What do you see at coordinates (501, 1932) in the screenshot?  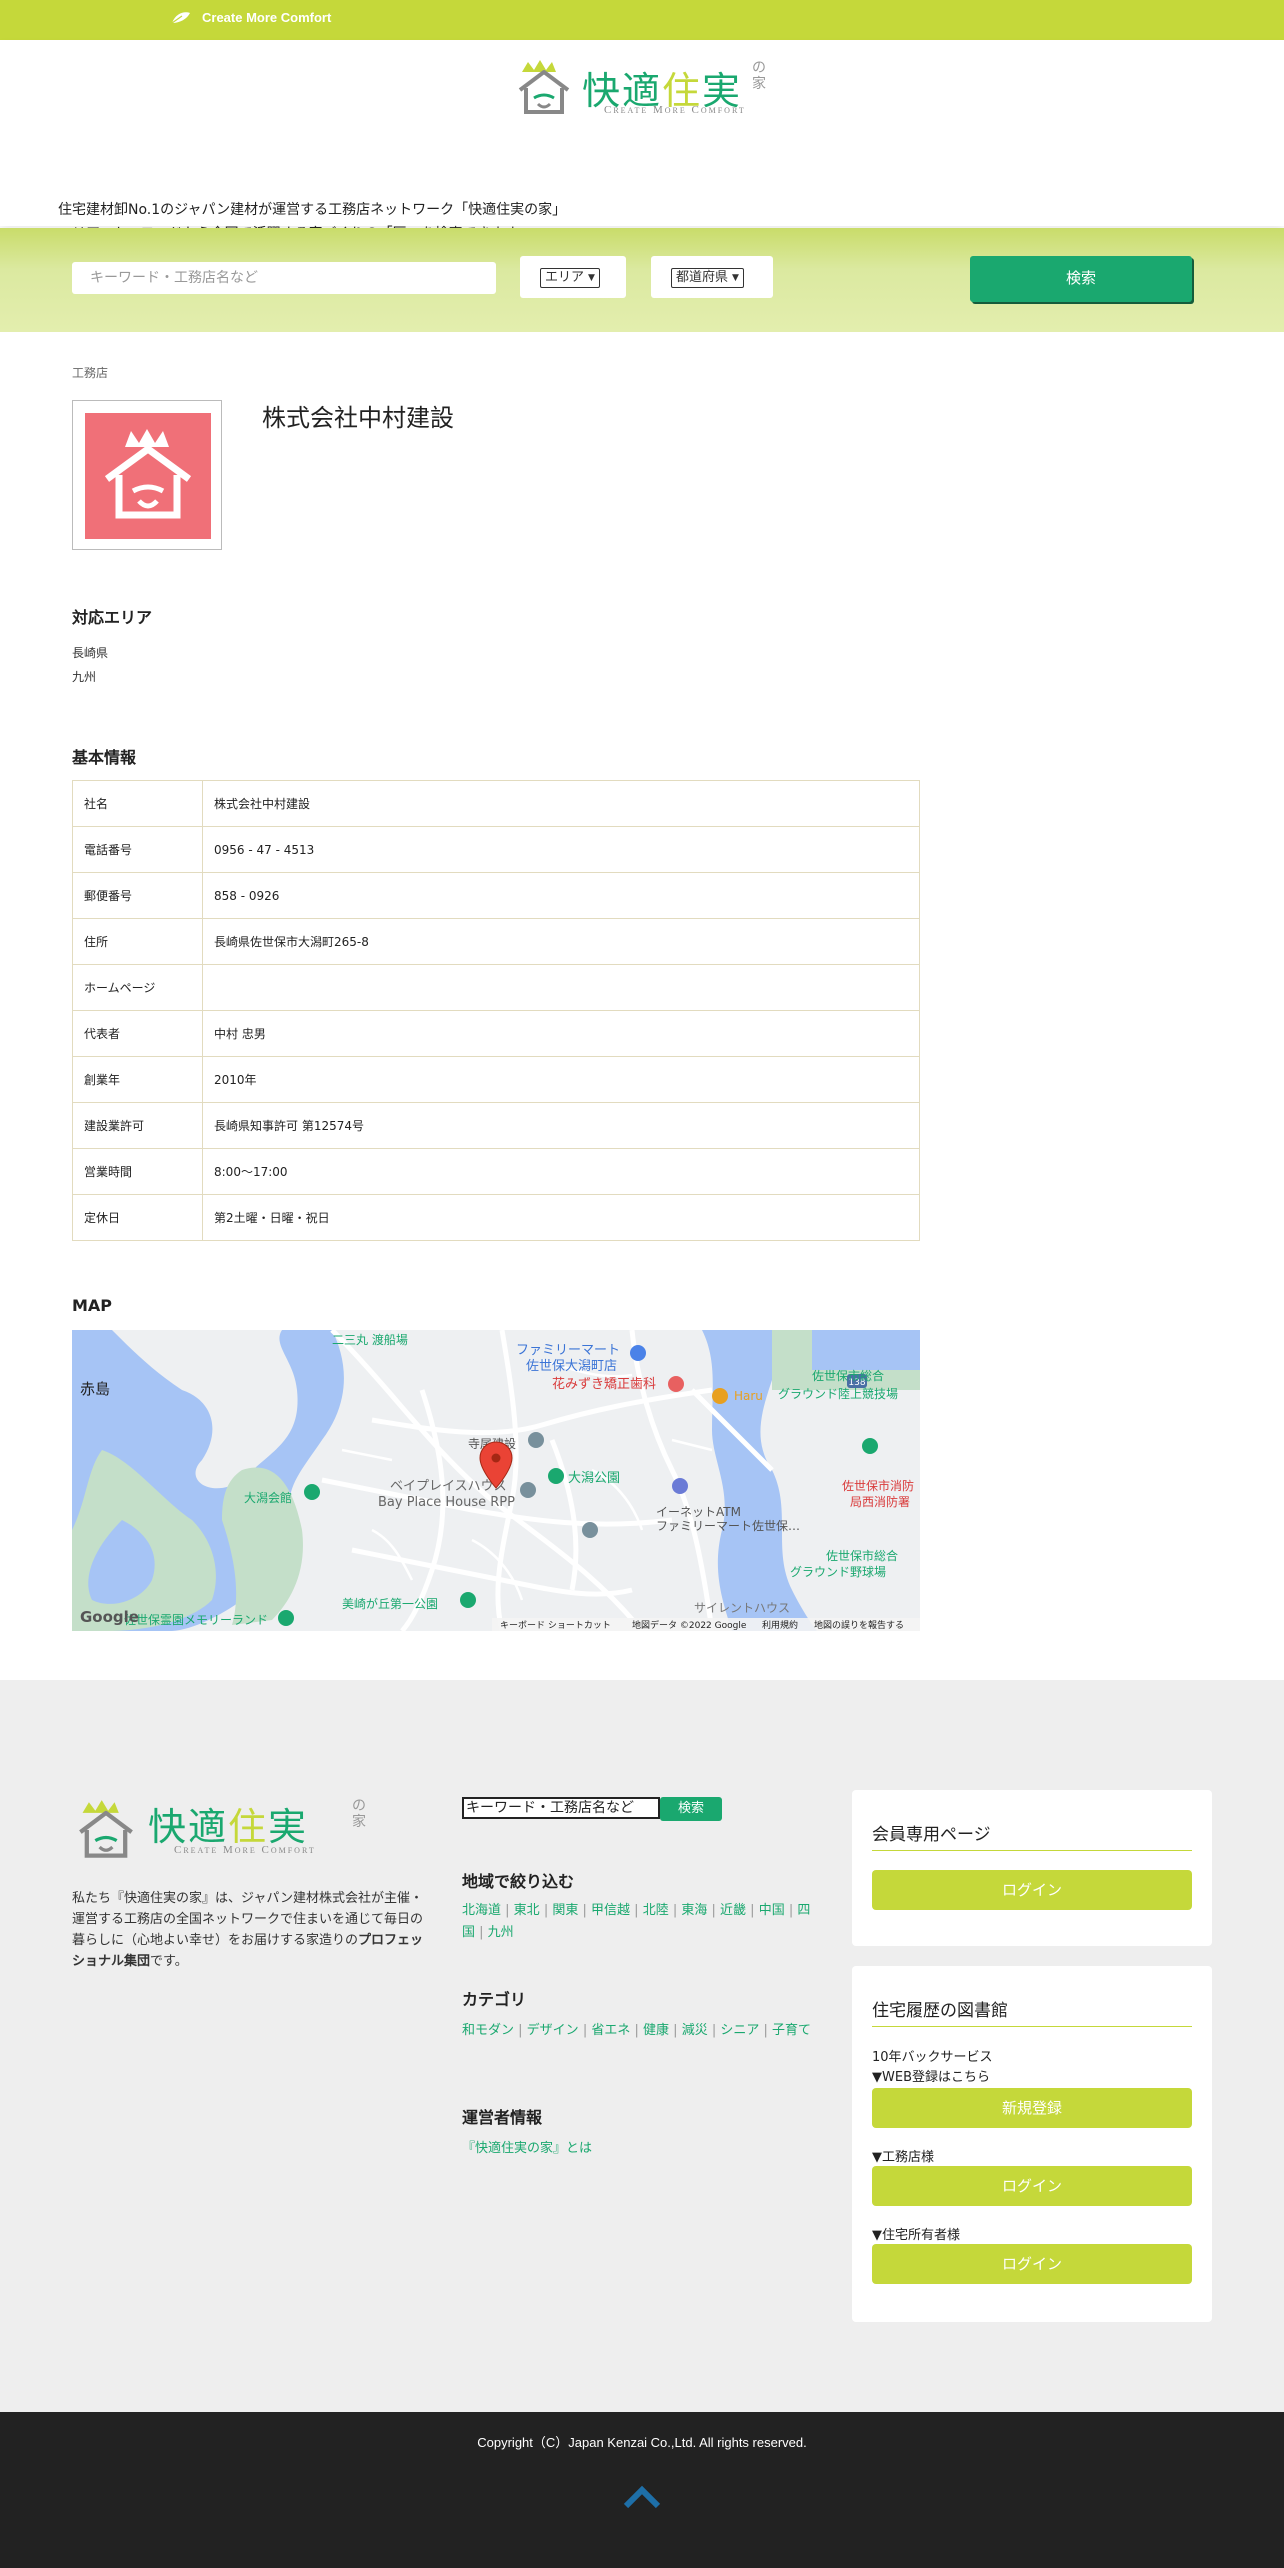 I see `region-link: 九州` at bounding box center [501, 1932].